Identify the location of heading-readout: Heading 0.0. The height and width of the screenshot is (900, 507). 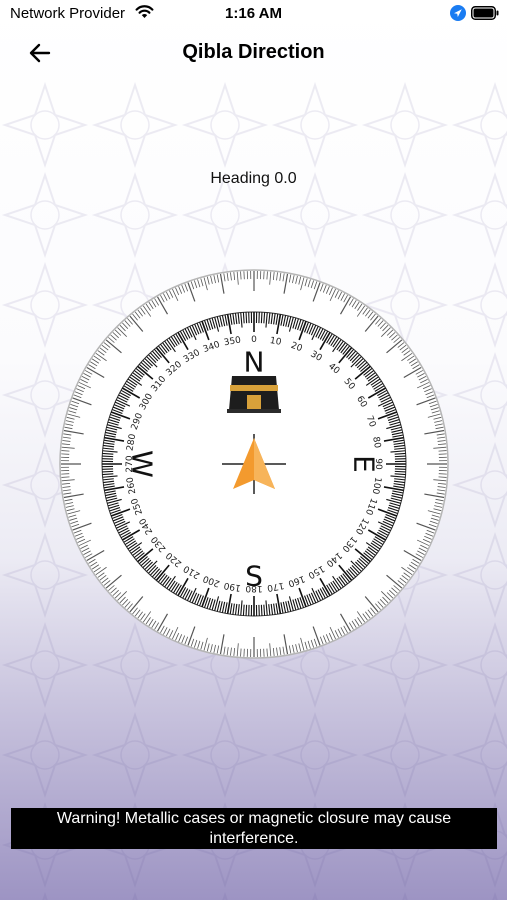
(253, 178).